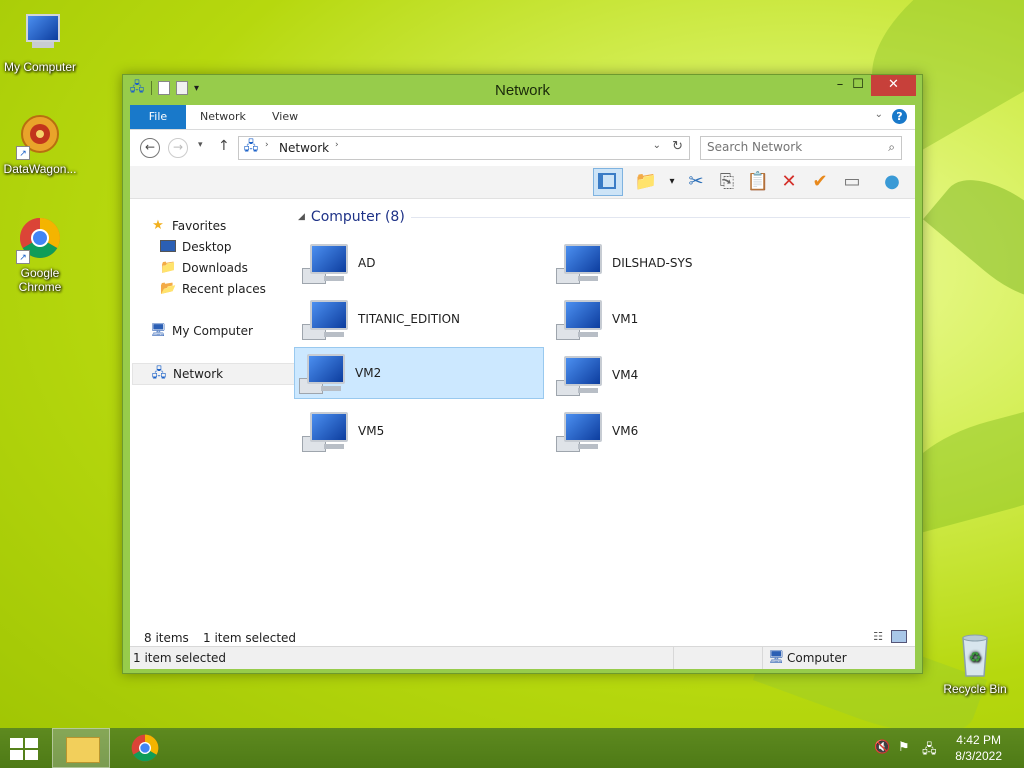 The width and height of the screenshot is (1024, 768). What do you see at coordinates (250, 638) in the screenshot?
I see `selected-count: 1 item selected` at bounding box center [250, 638].